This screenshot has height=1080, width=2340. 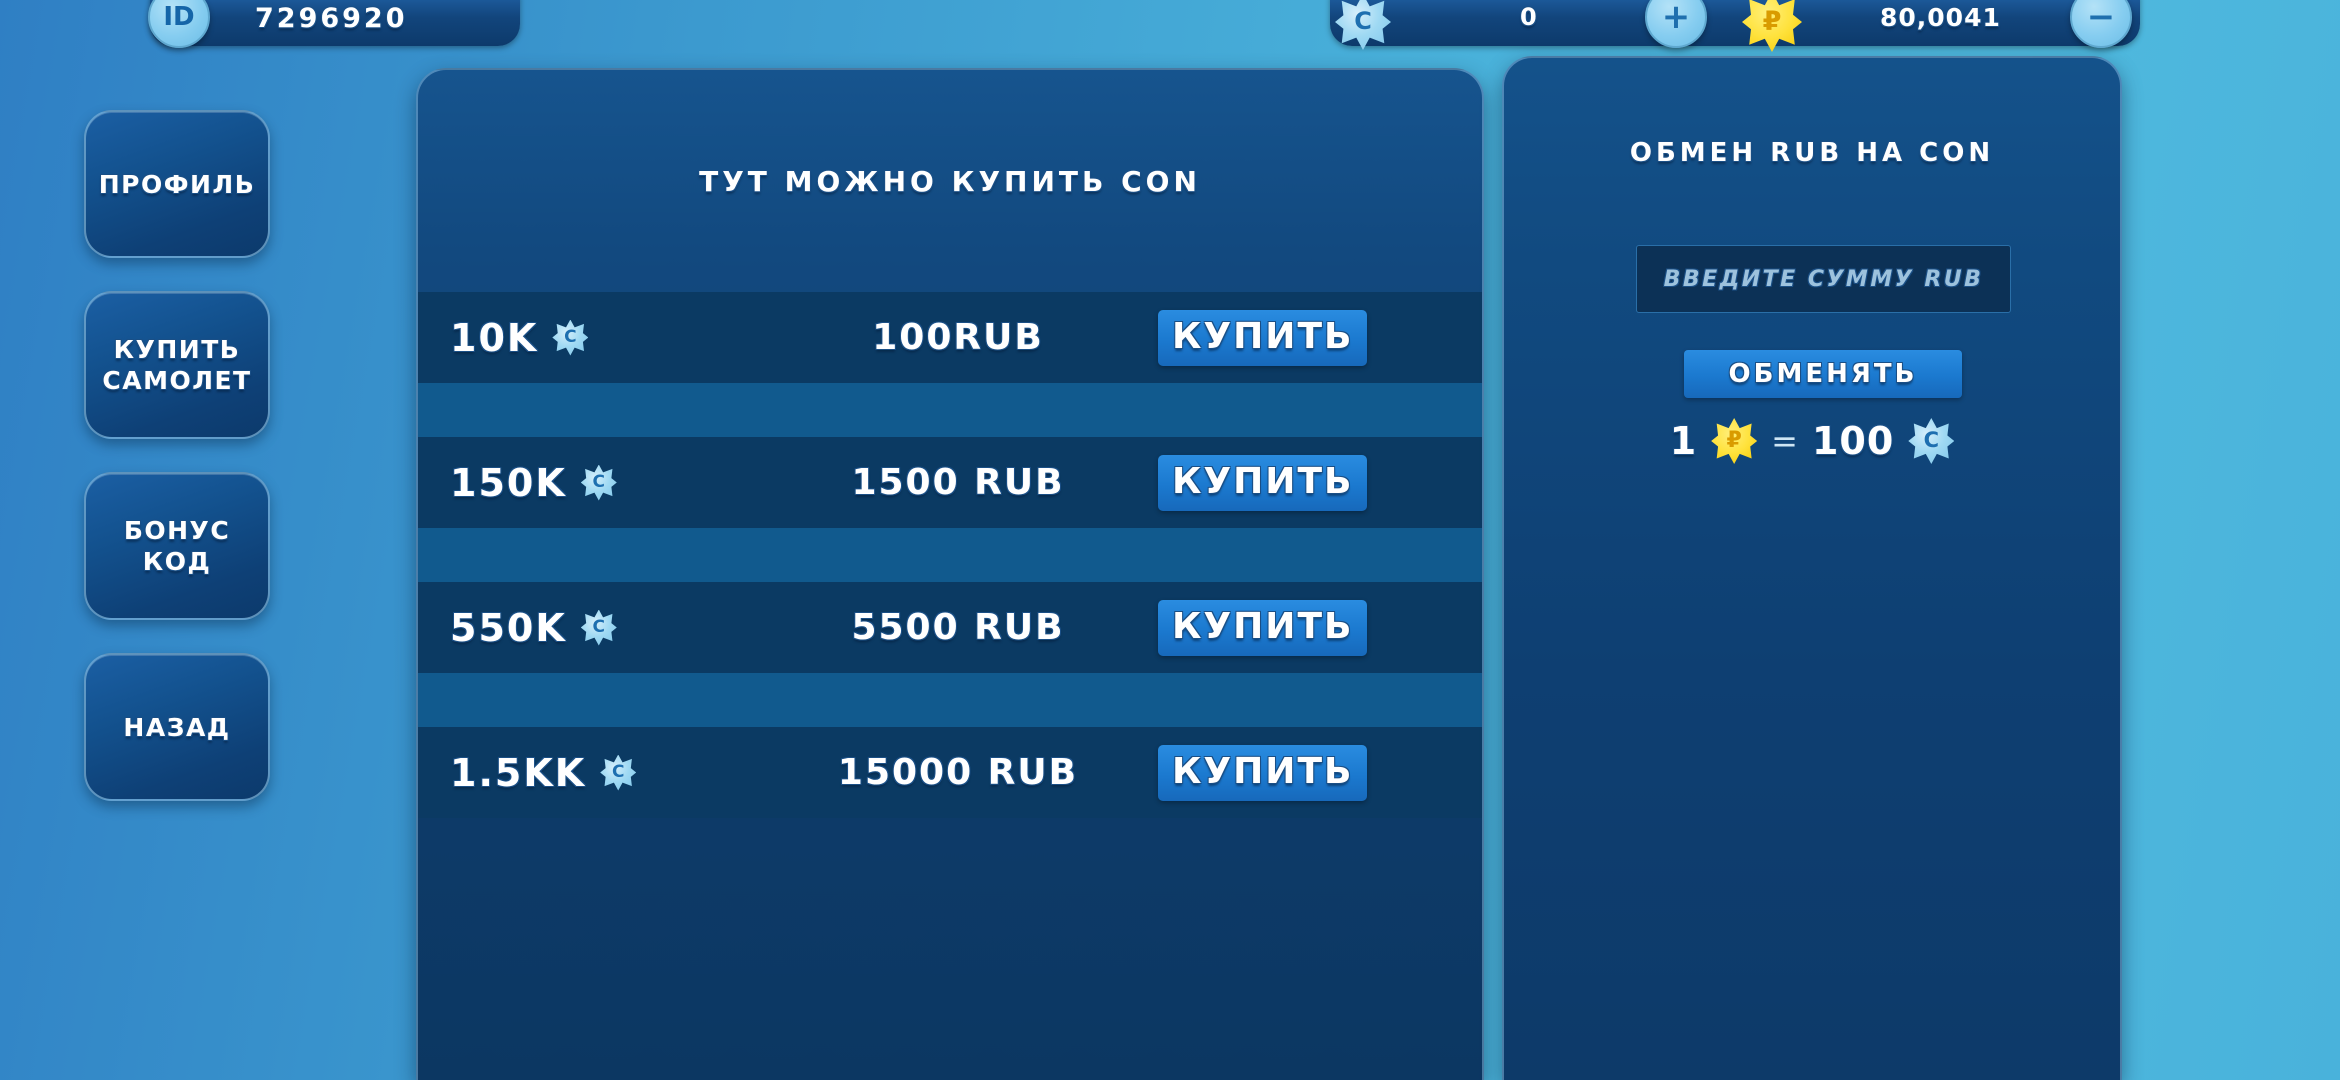 What do you see at coordinates (958, 627) in the screenshot?
I see `shop-row-price: 5500 RUB` at bounding box center [958, 627].